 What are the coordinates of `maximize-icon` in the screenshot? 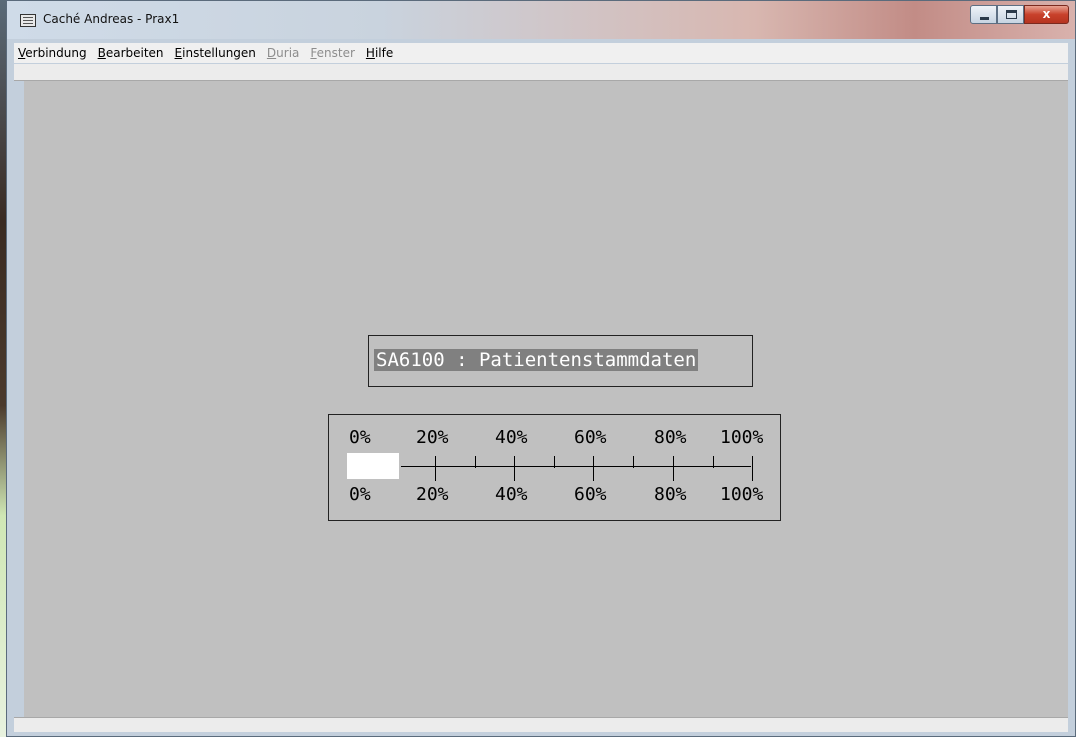 It's located at (1011, 14).